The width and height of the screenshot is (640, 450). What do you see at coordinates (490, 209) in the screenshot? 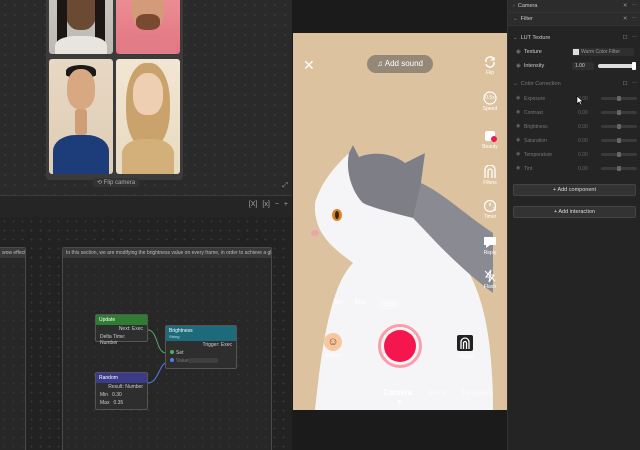
I see `tool-timer: 3 Timer` at bounding box center [490, 209].